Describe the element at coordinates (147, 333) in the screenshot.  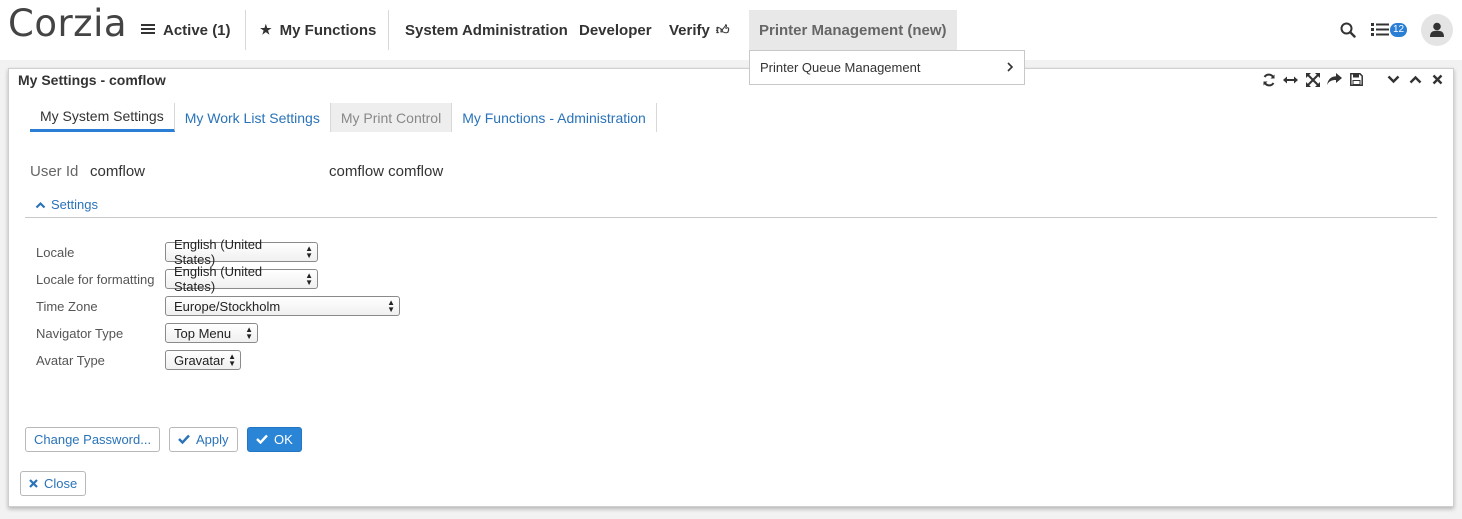
I see `navigator-type-row: Navigator Type Top Menu ▲ ▼` at that location.